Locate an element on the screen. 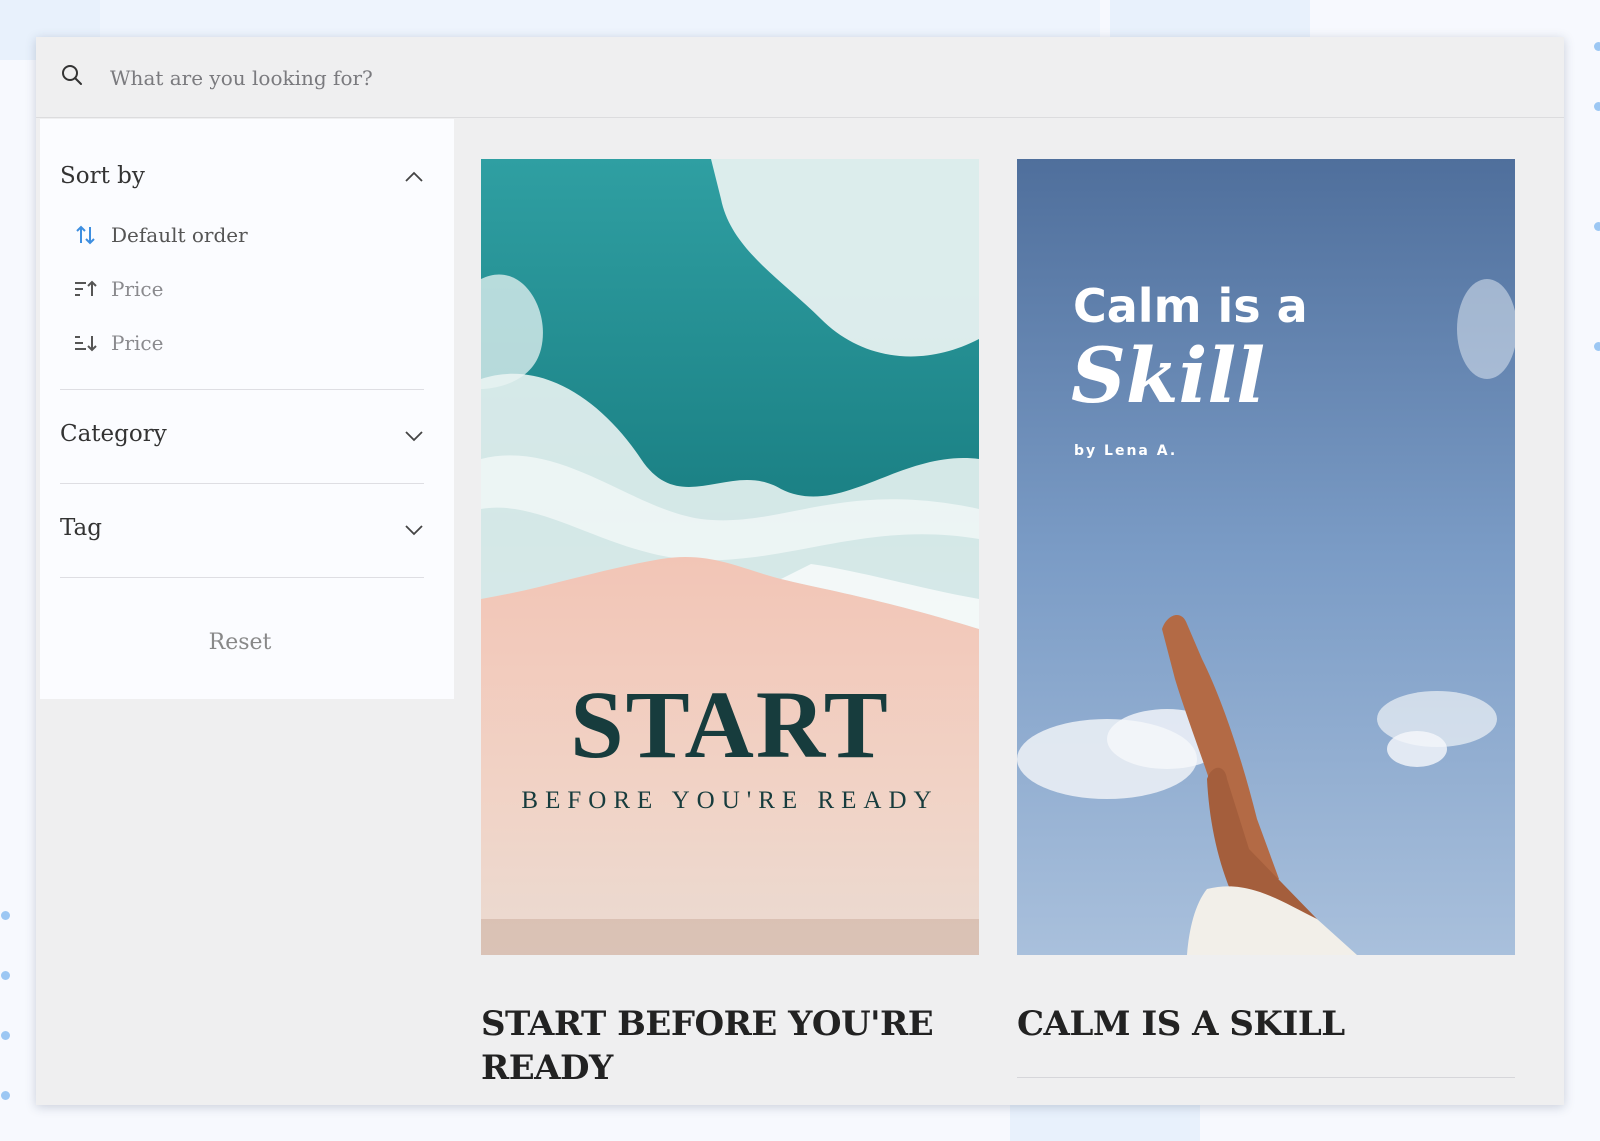 Image resolution: width=1600 pixels, height=1141 pixels. sort-by-header: Sort by is located at coordinates (242, 177).